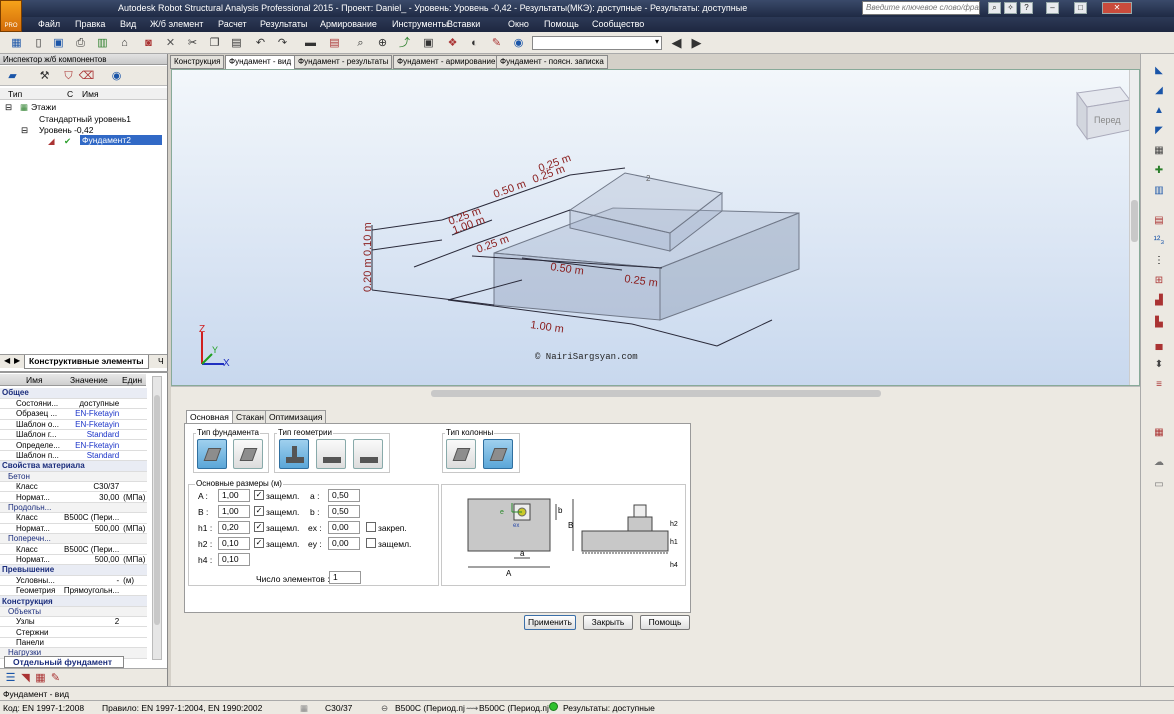 The width and height of the screenshot is (1174, 714). What do you see at coordinates (463, 24) in the screenshot?
I see `menu-insert: Вставки` at bounding box center [463, 24].